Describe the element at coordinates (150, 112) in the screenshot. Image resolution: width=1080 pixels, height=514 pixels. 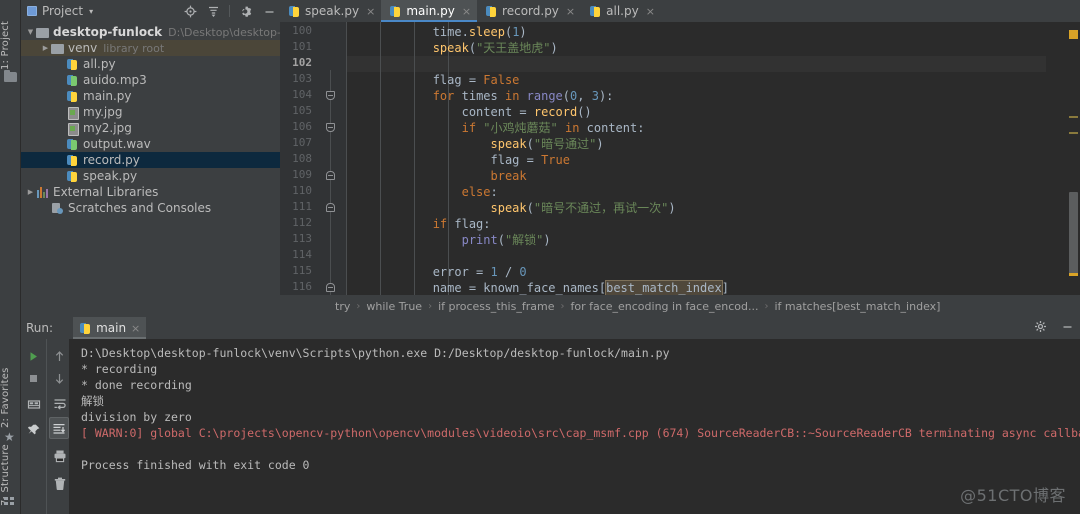
I see `tree-item-my-jpg: my.jpg` at that location.